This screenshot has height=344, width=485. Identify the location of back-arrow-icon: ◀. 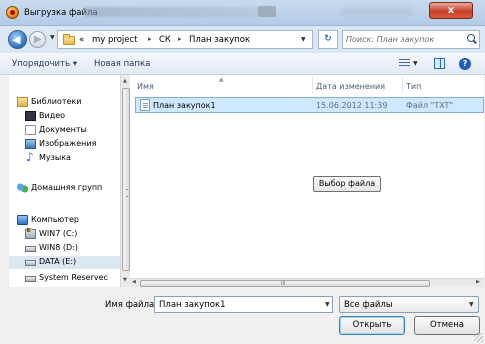
(16, 39).